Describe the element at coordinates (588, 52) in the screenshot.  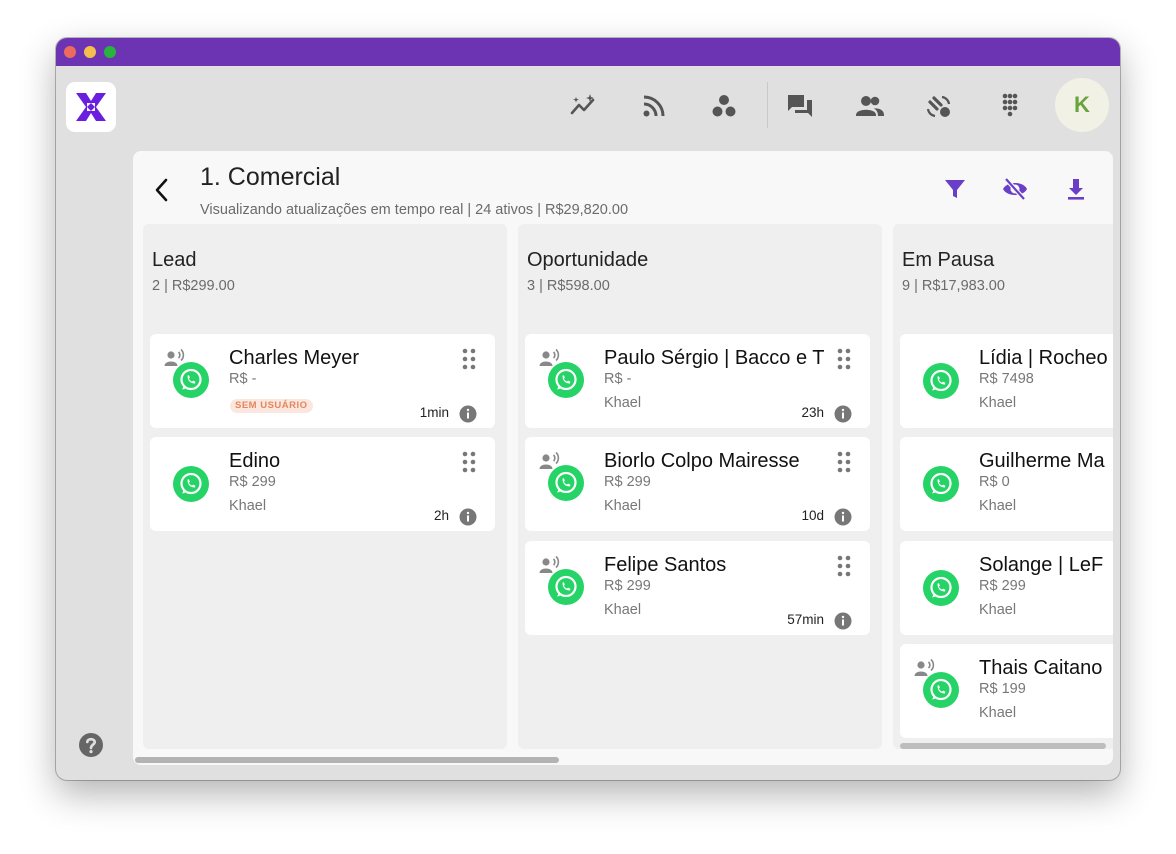
I see `window-titlebar` at that location.